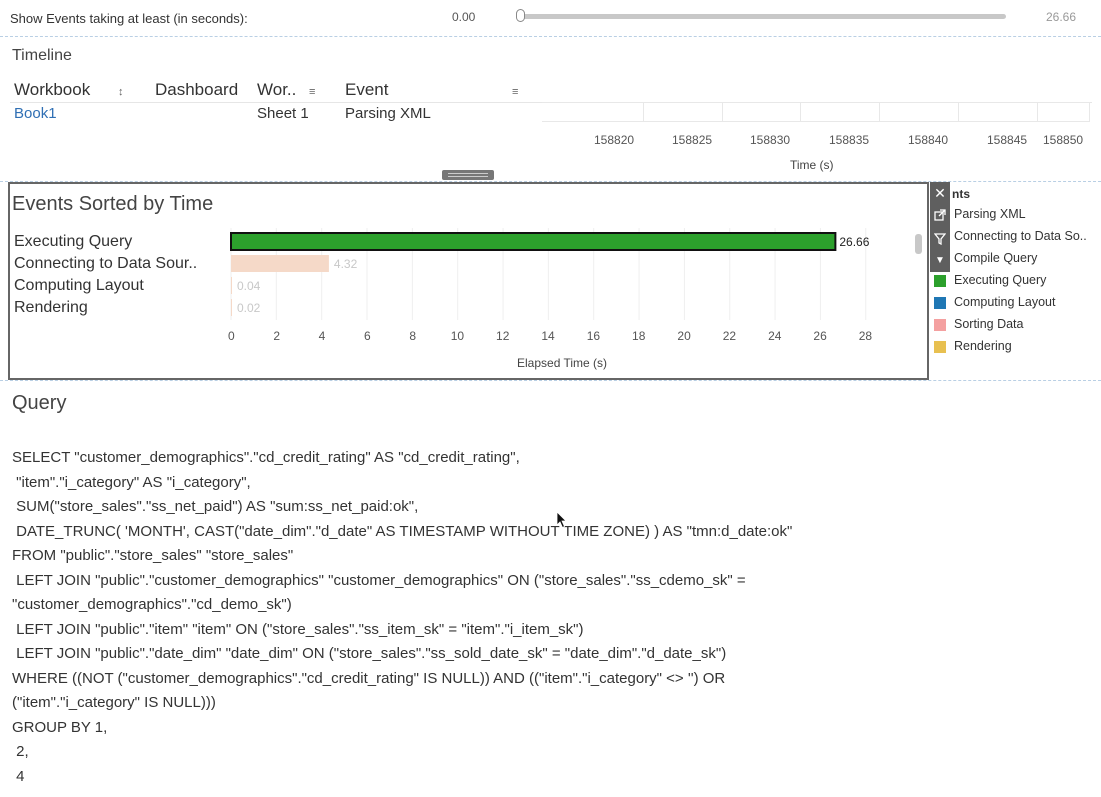 The width and height of the screenshot is (1101, 797). Describe the element at coordinates (73, 241) in the screenshot. I see `category-label: Executing Query` at that location.